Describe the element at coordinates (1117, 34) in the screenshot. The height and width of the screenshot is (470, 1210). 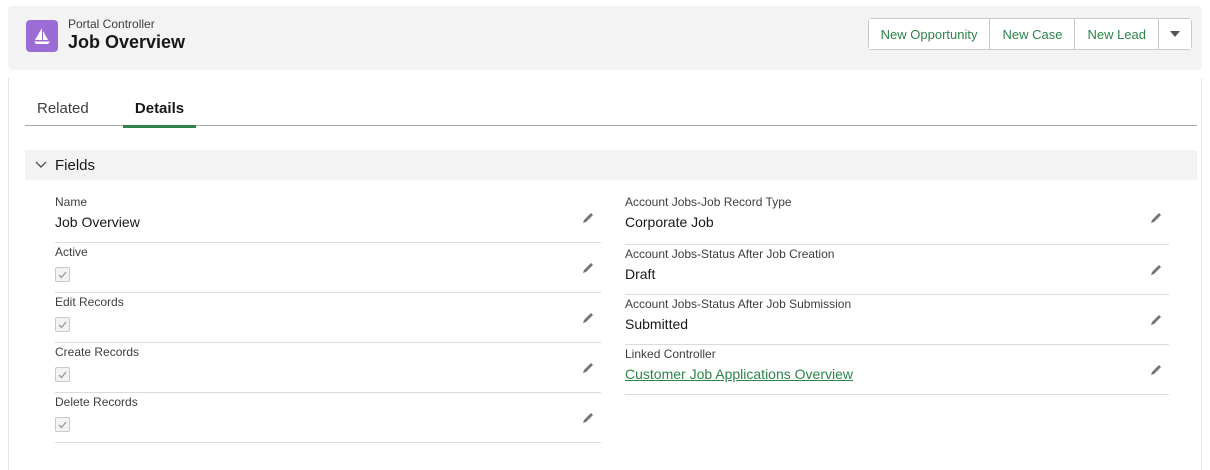
I see `new-lead-button: New Lead` at that location.